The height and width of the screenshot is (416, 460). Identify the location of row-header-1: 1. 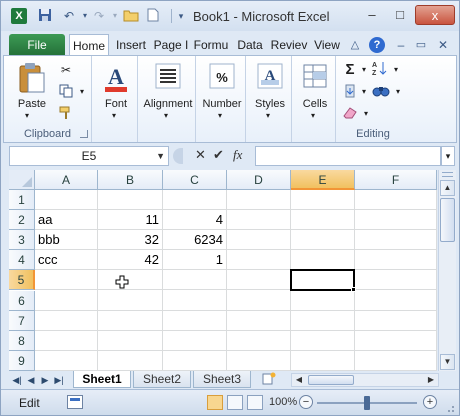
(22, 200).